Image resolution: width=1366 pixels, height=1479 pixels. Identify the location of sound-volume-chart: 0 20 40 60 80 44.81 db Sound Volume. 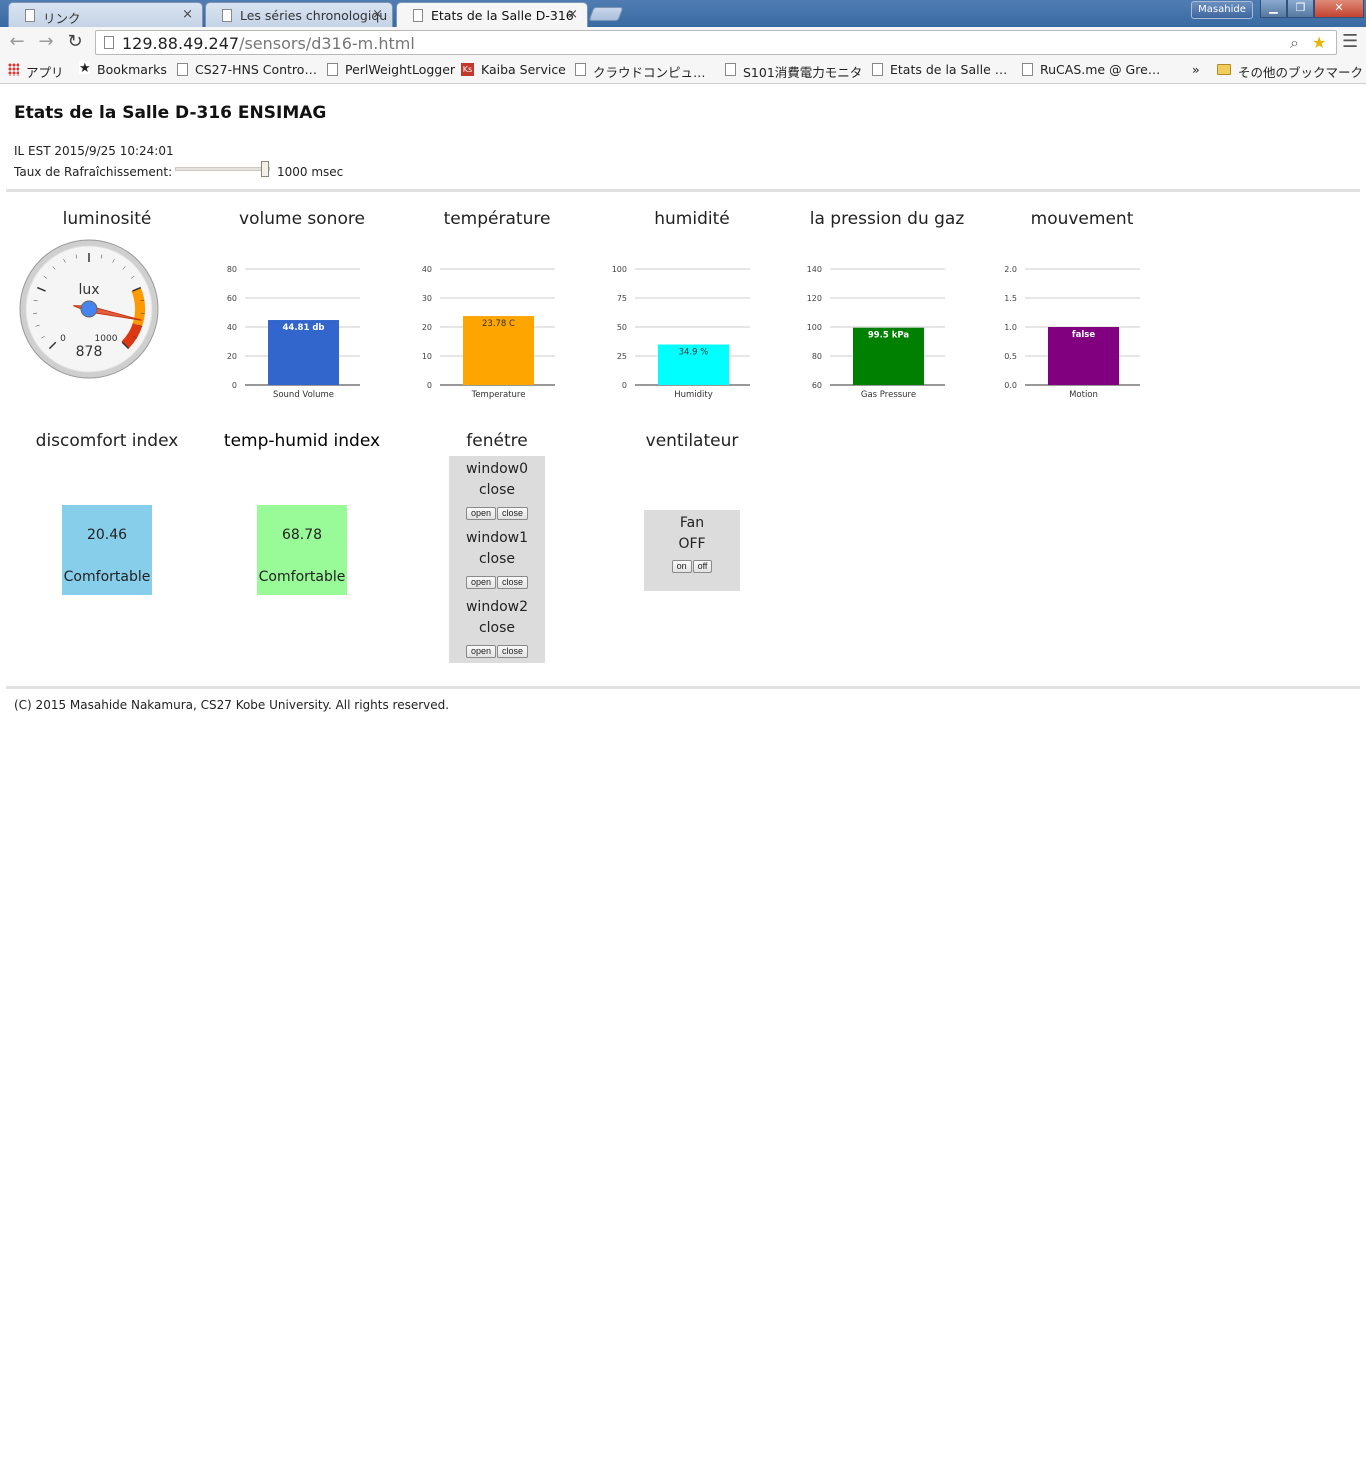
(293, 332).